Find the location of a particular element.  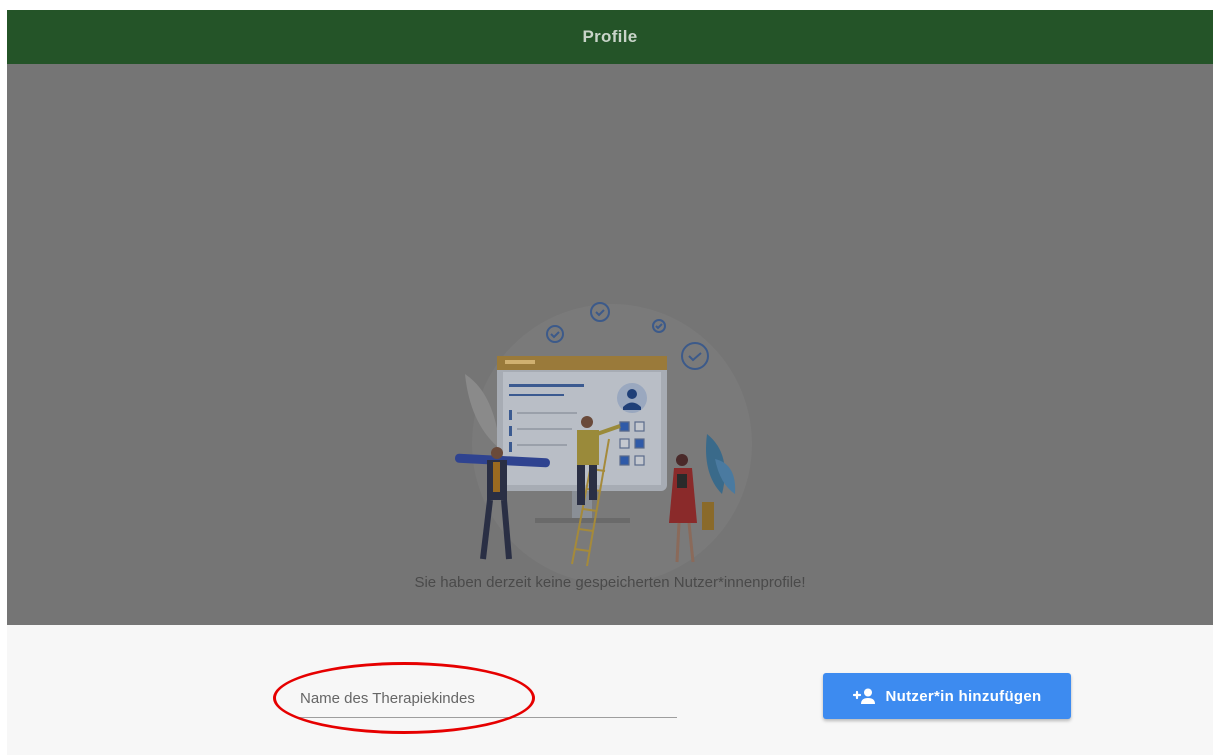

profile-checklist-illustration-icon is located at coordinates (603, 443).